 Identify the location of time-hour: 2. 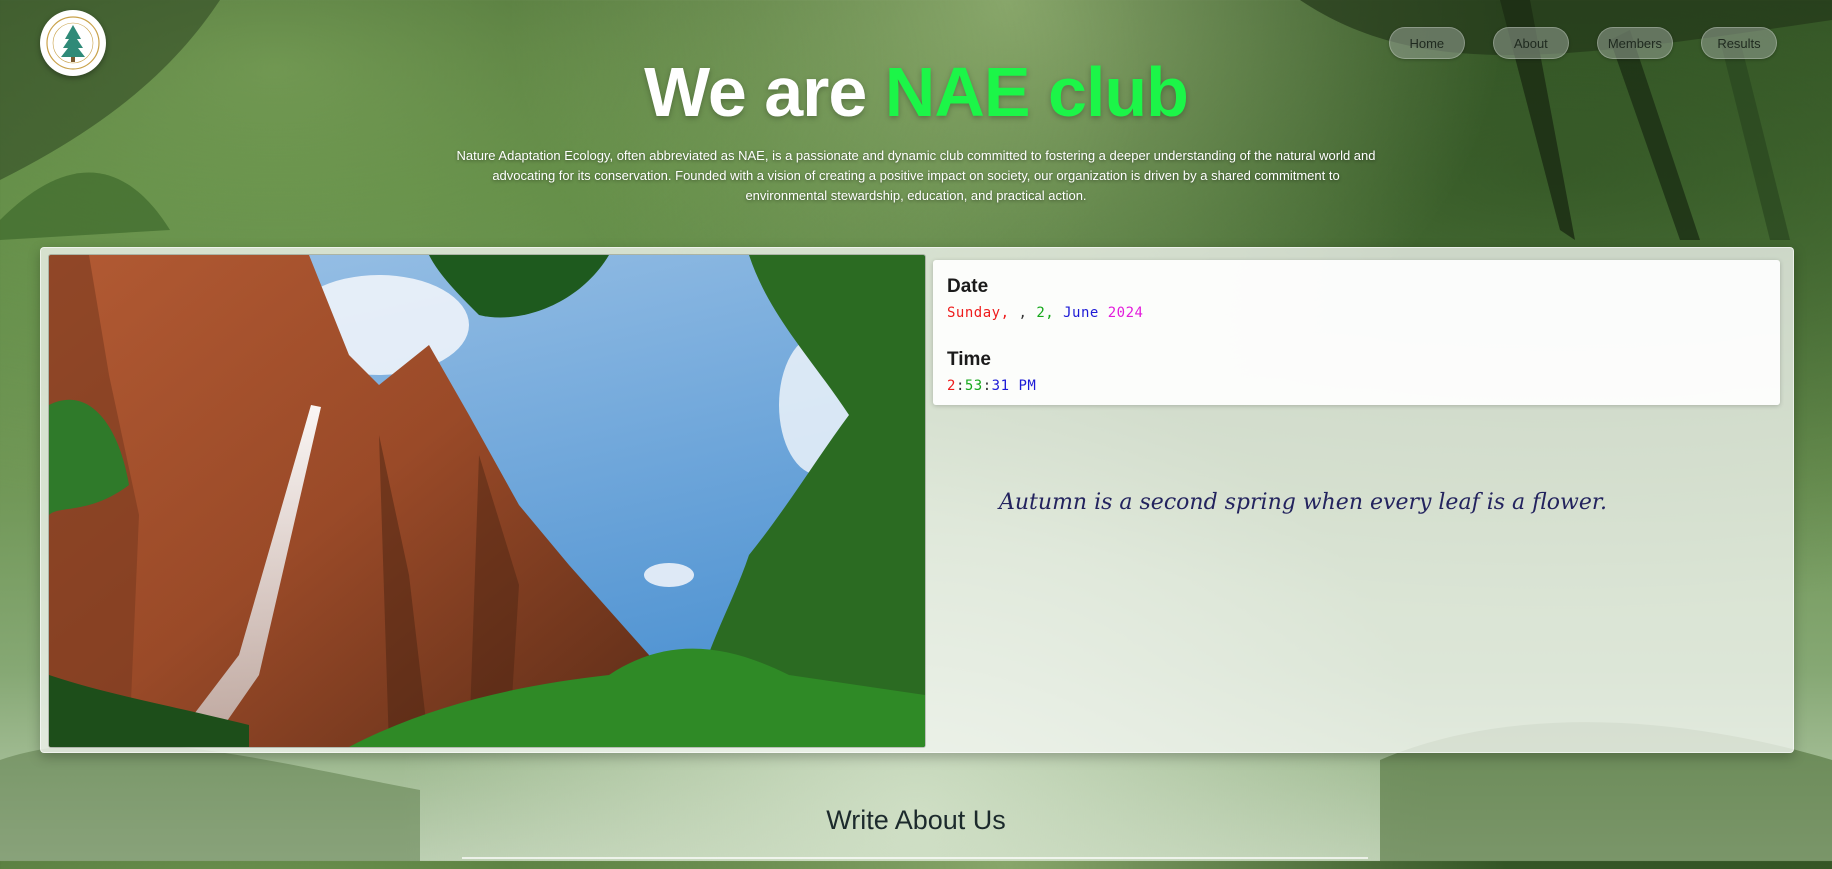
(951, 386).